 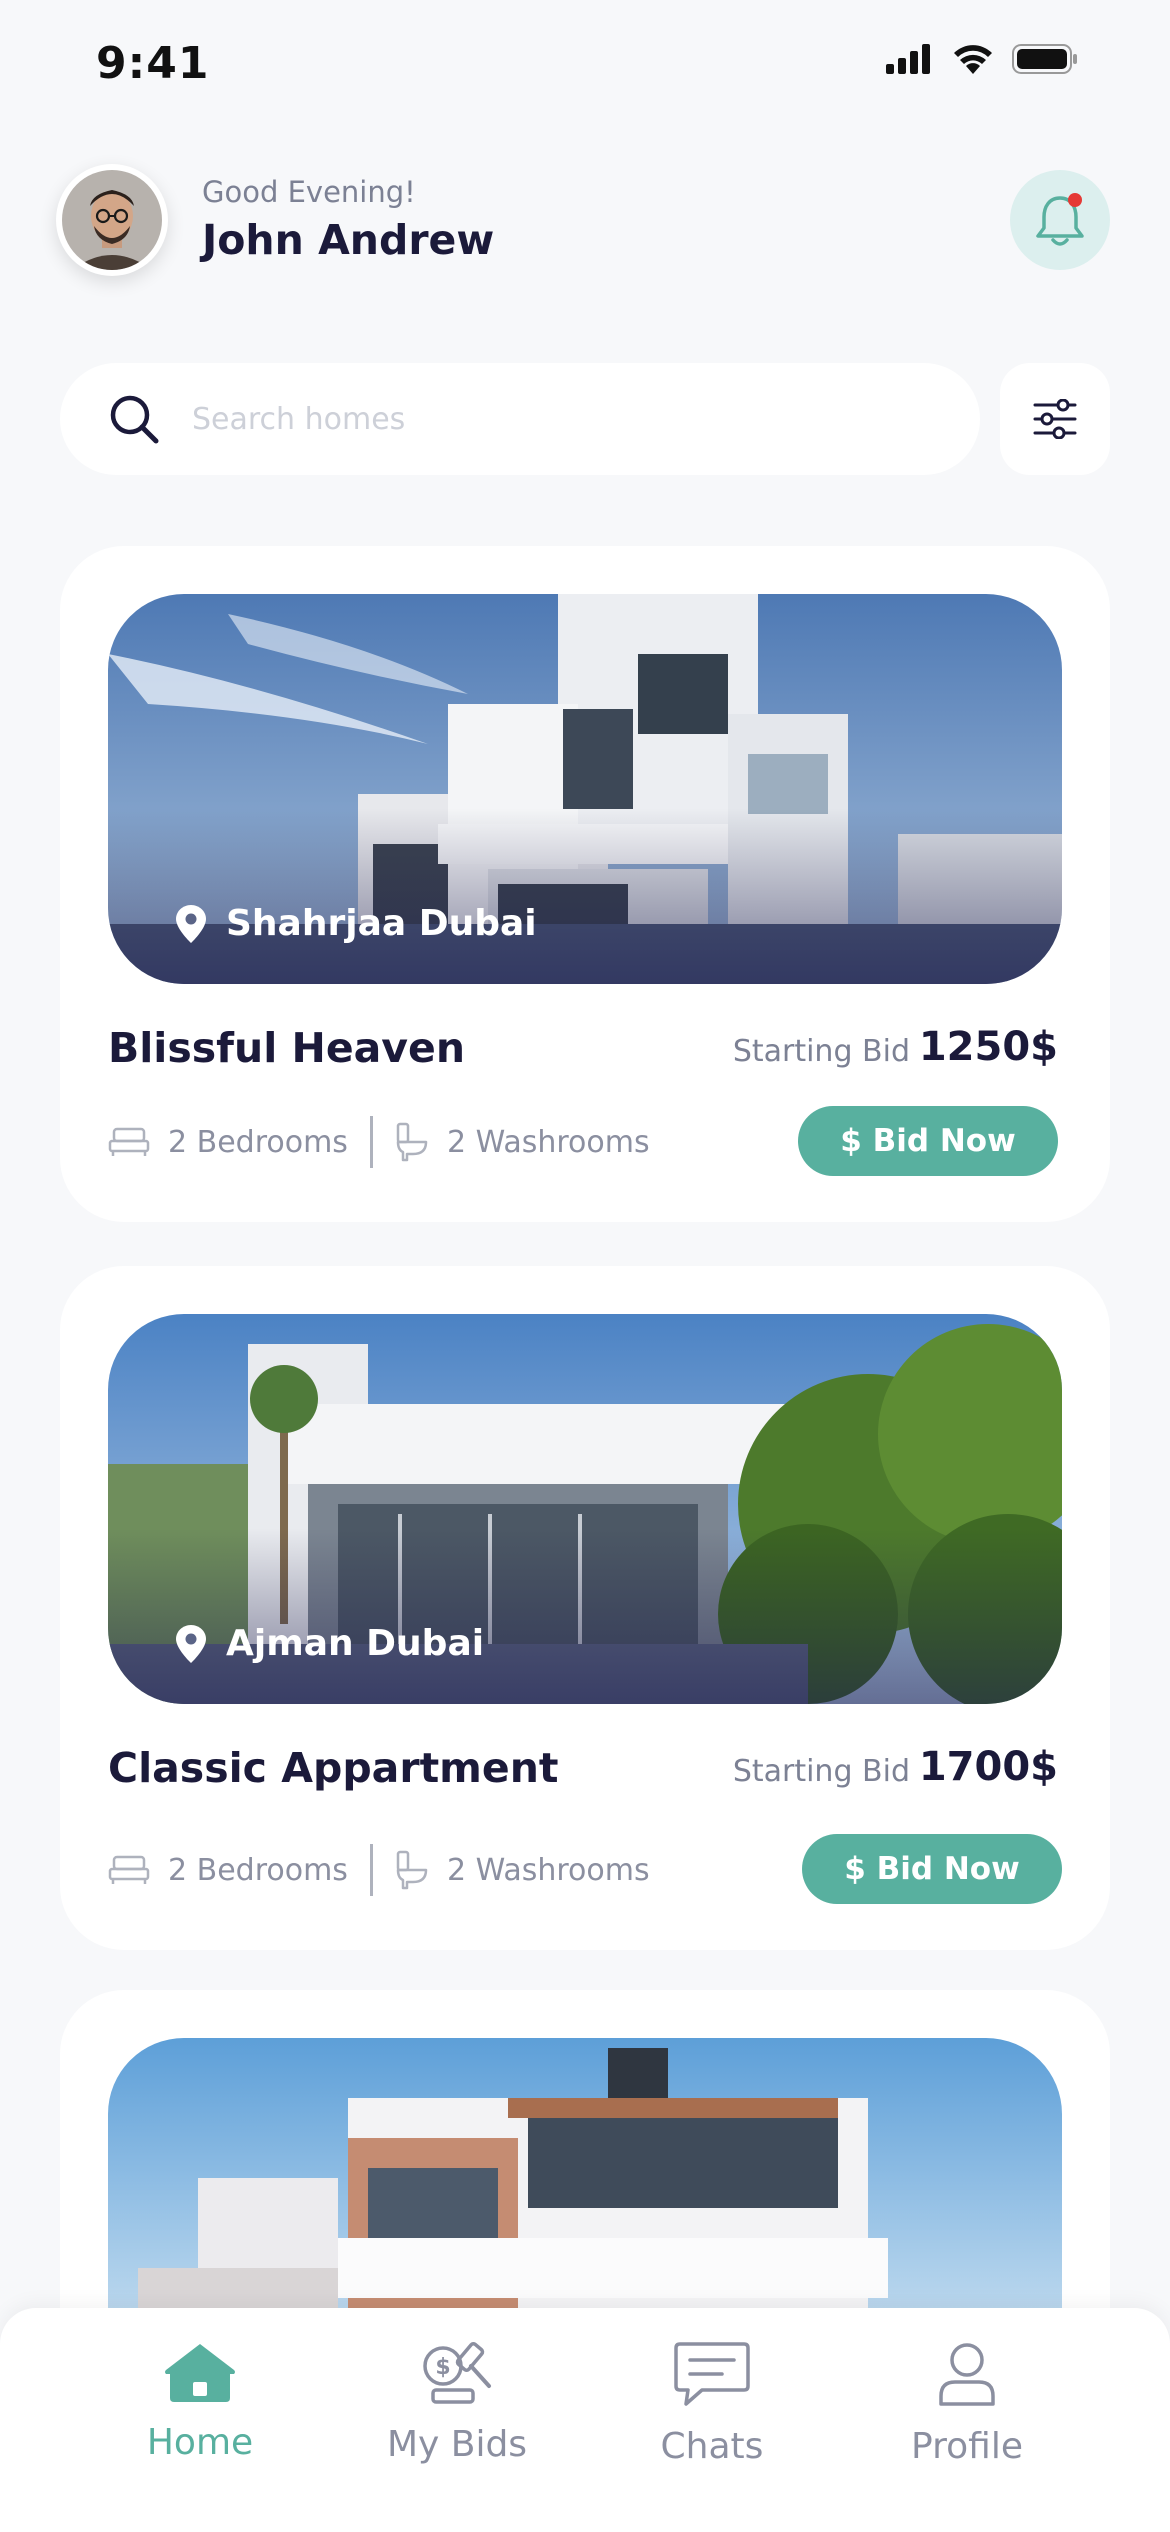 I want to click on starting-bid-value: 1250$, so click(x=988, y=1047).